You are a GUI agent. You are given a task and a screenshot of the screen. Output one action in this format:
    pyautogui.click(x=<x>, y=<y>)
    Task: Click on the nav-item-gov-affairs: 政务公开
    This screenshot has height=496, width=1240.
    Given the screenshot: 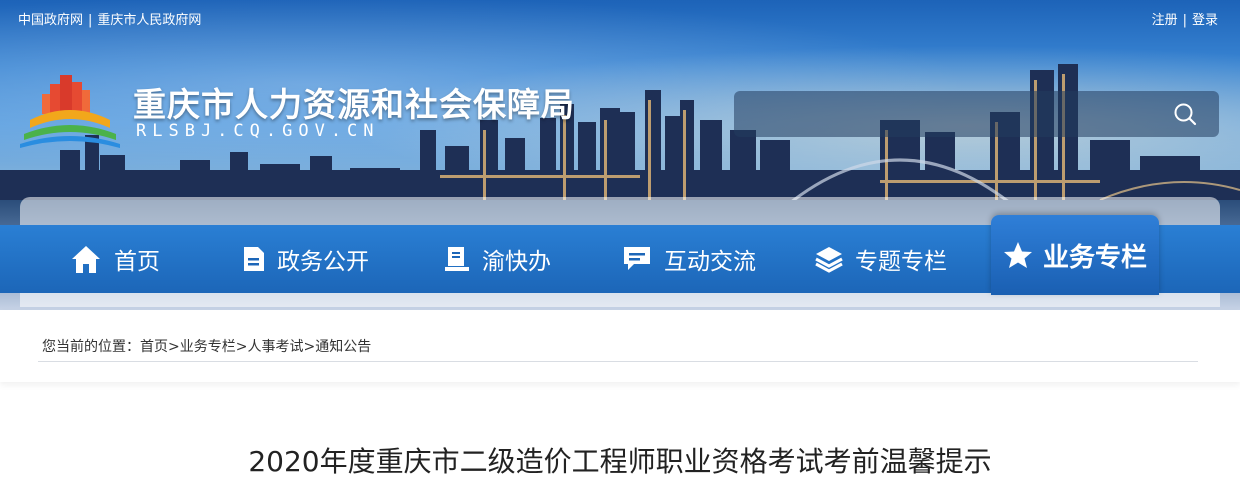 What is the action you would take?
    pyautogui.click(x=306, y=259)
    